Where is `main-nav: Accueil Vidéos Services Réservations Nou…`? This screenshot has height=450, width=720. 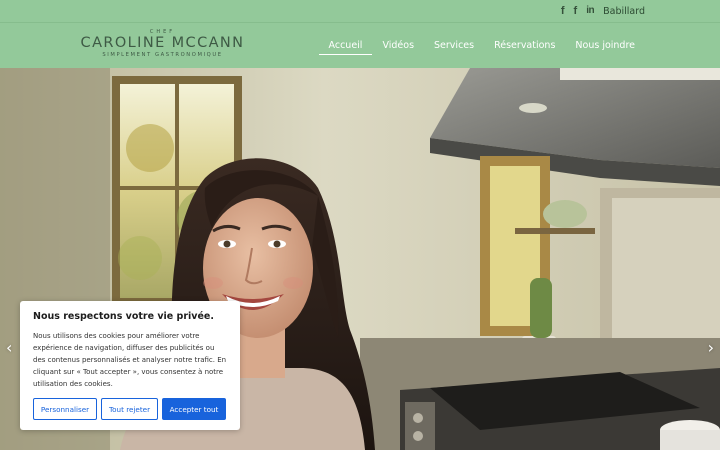 main-nav: Accueil Vidéos Services Réservations Nou… is located at coordinates (481, 45).